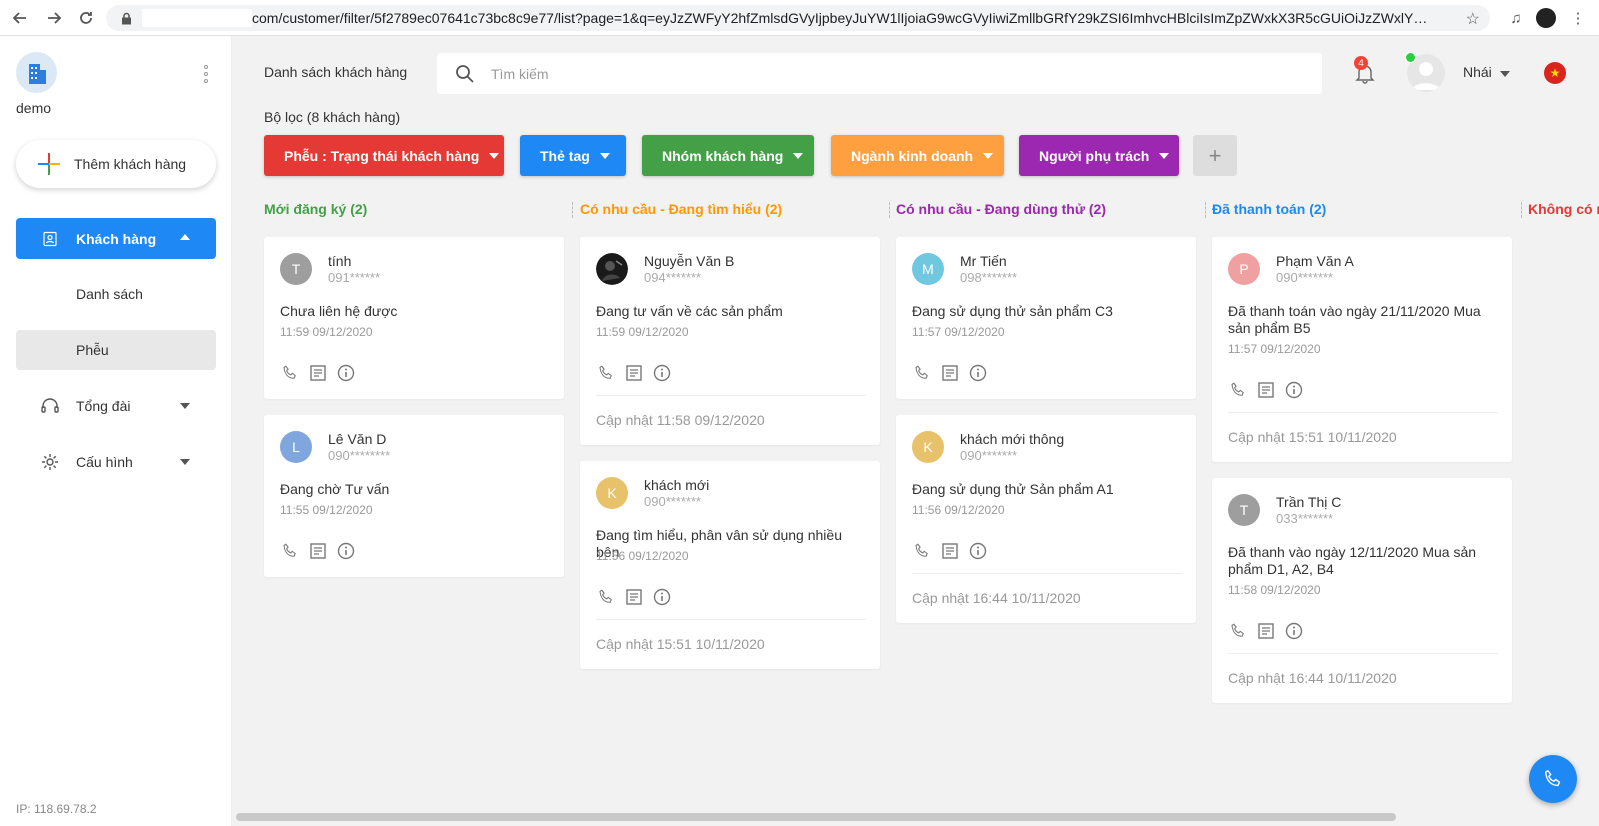 This screenshot has width=1599, height=826. I want to click on caret-down-icon, so click(604, 155).